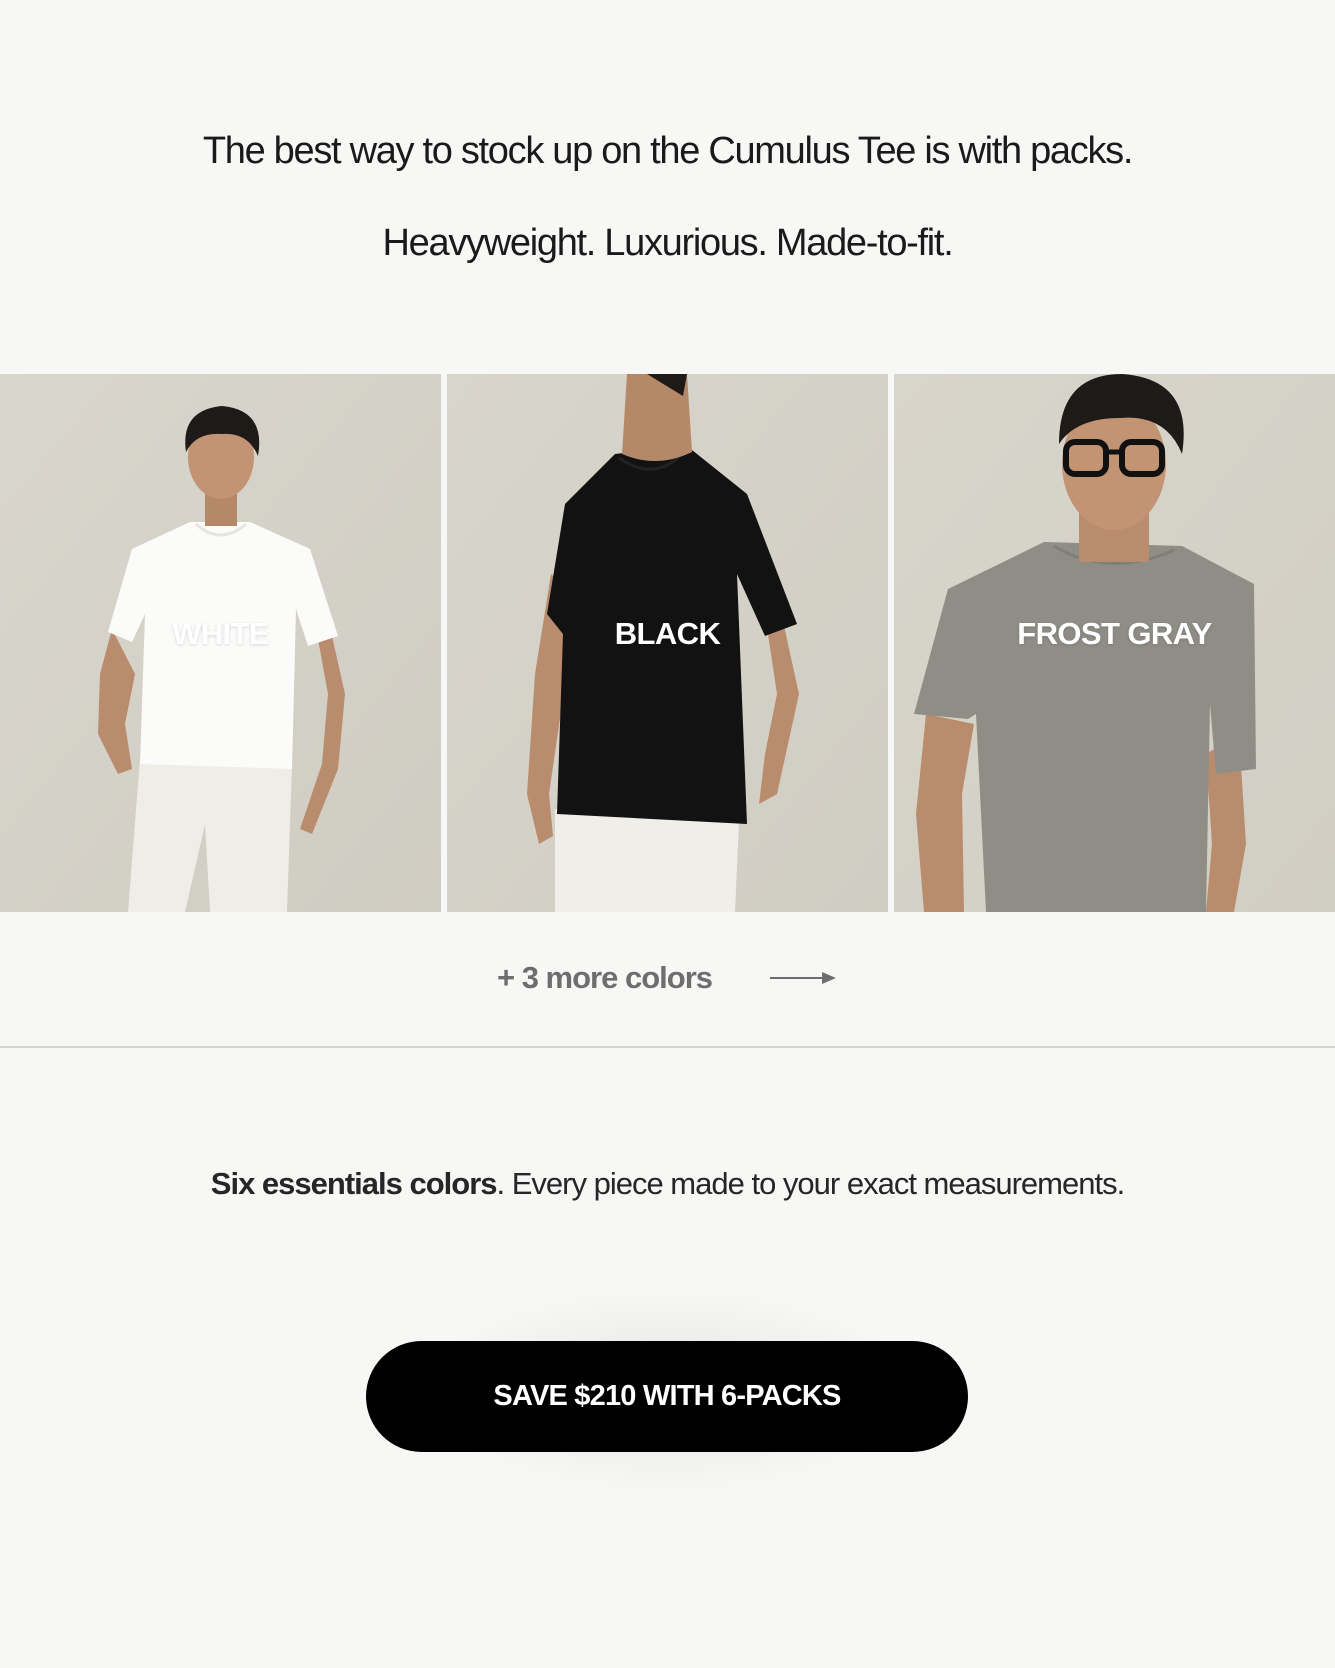  Describe the element at coordinates (667, 1047) in the screenshot. I see `section-divider` at that location.